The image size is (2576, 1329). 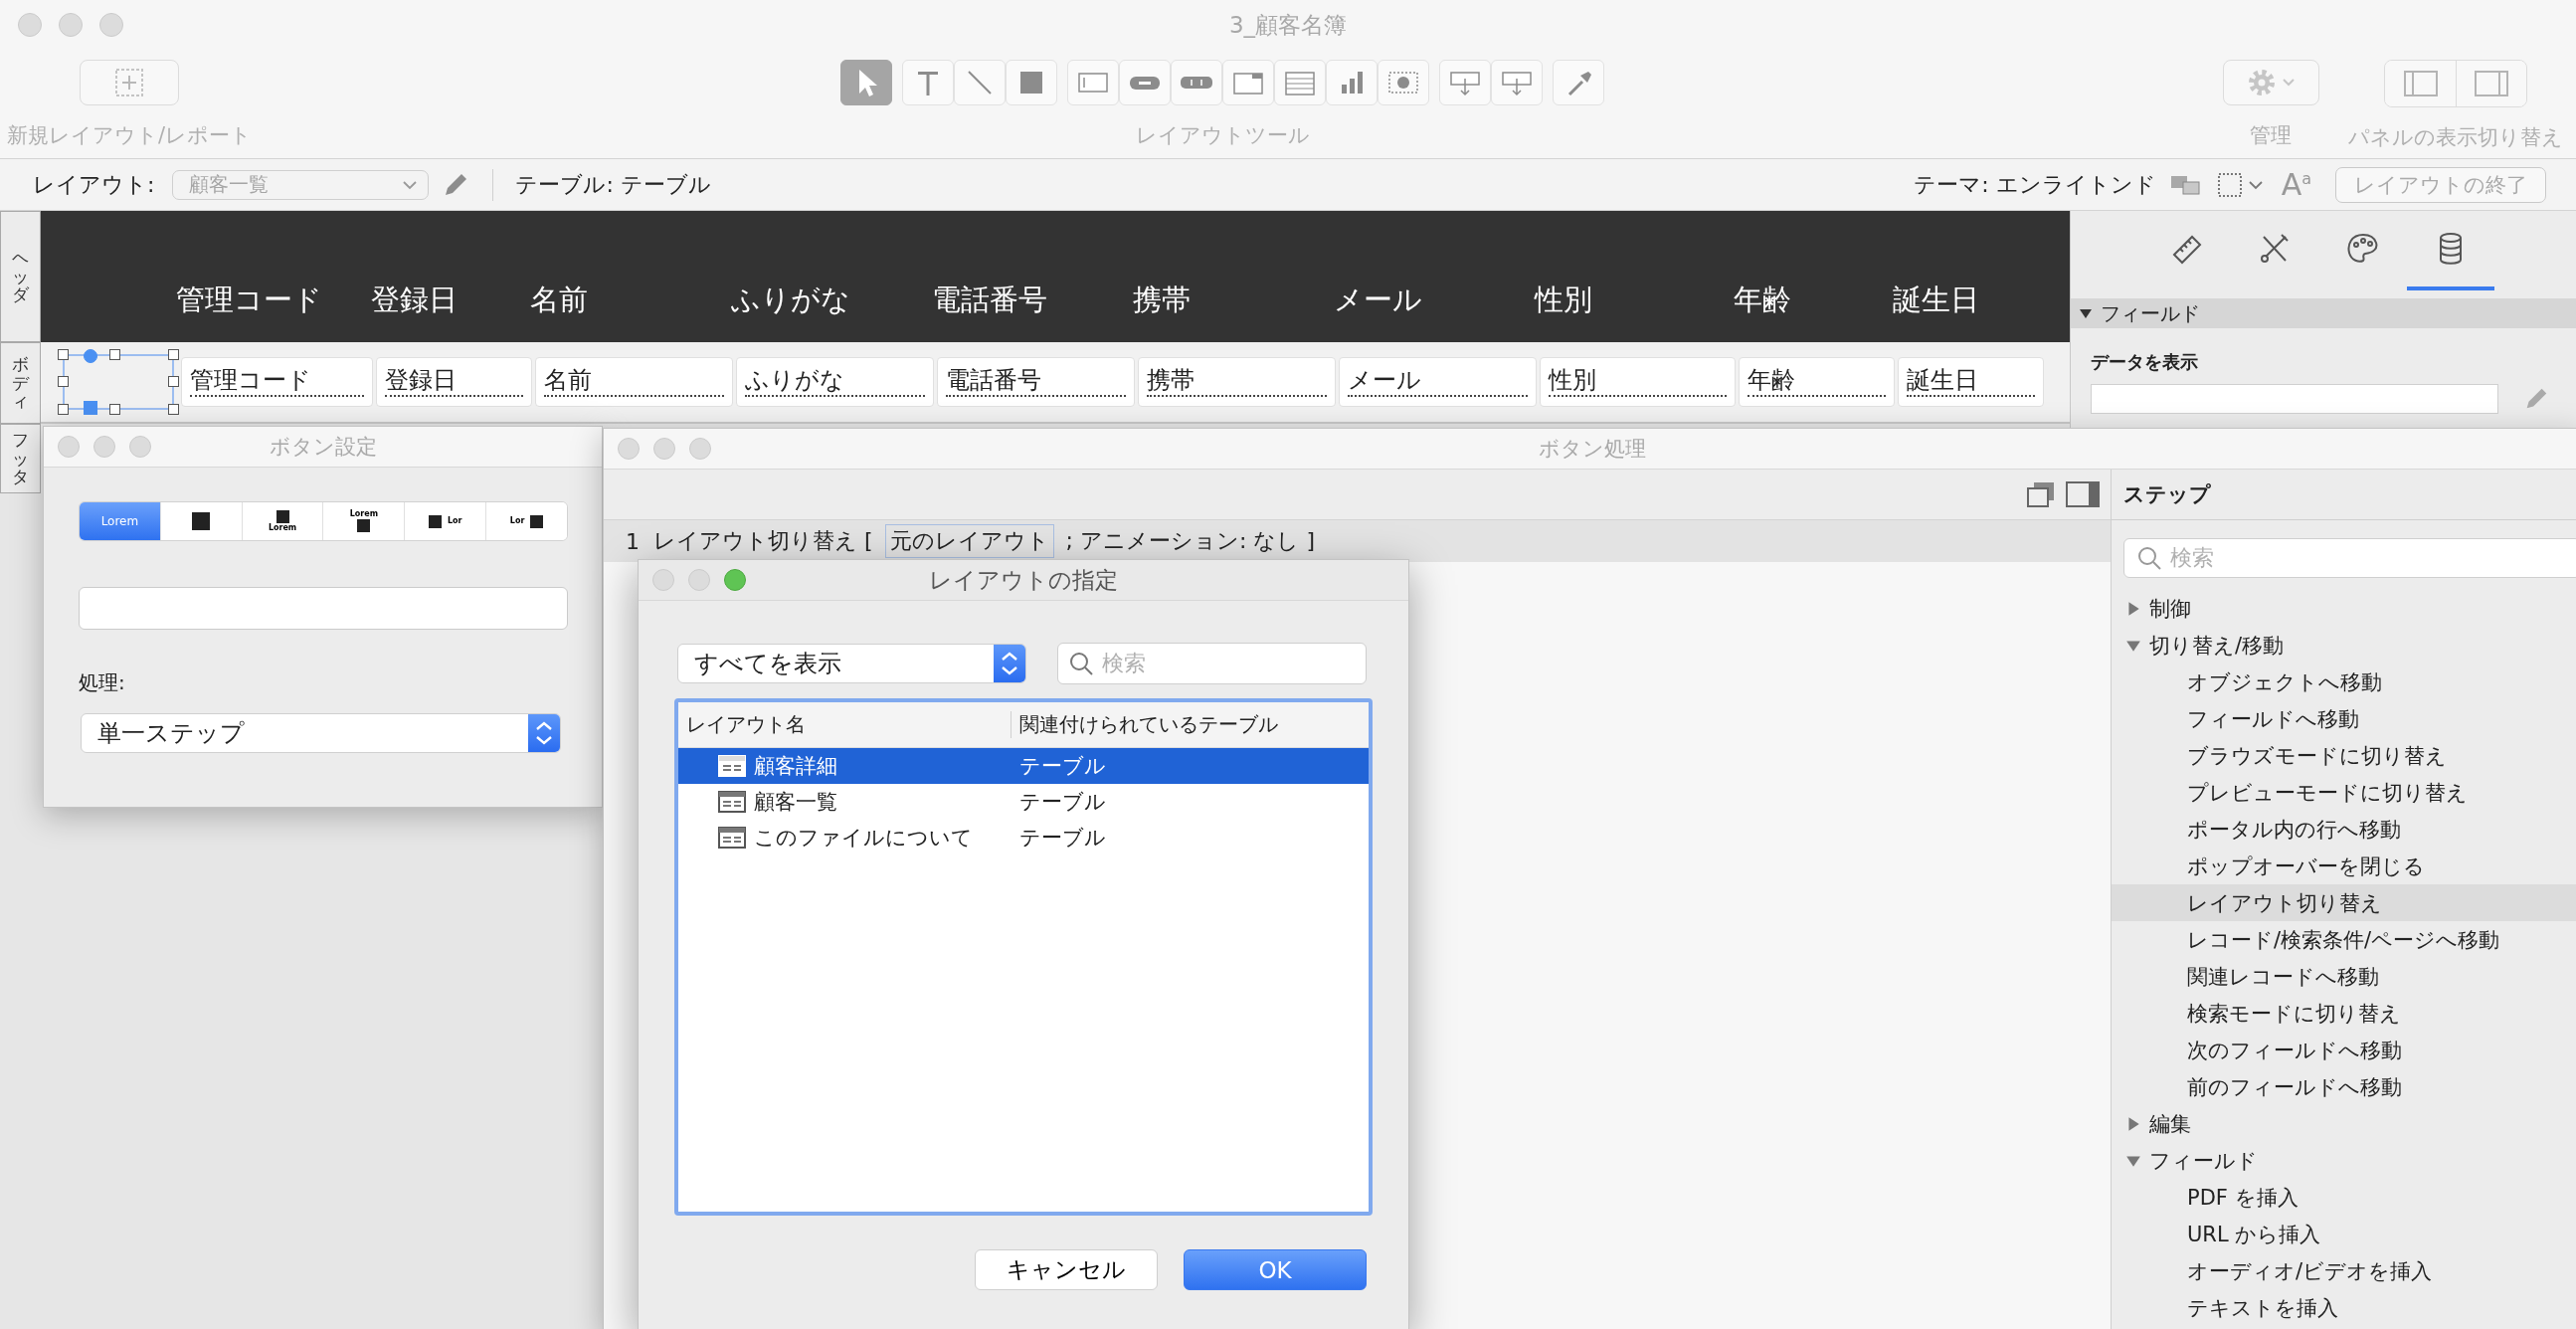 What do you see at coordinates (969, 541) in the screenshot?
I see `step-parameter: 元のレイアウト` at bounding box center [969, 541].